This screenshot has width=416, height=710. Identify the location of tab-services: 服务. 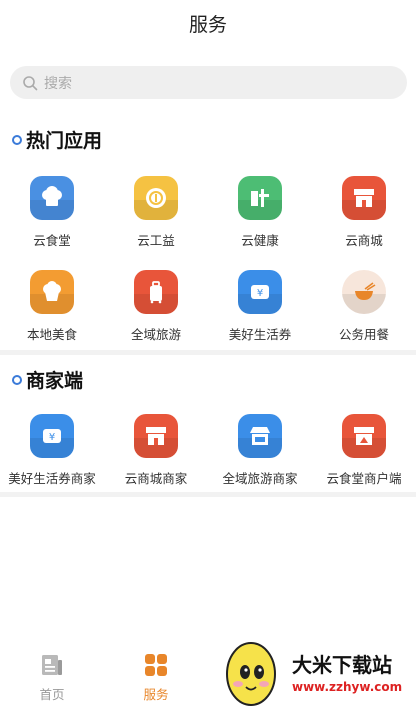
(156, 676).